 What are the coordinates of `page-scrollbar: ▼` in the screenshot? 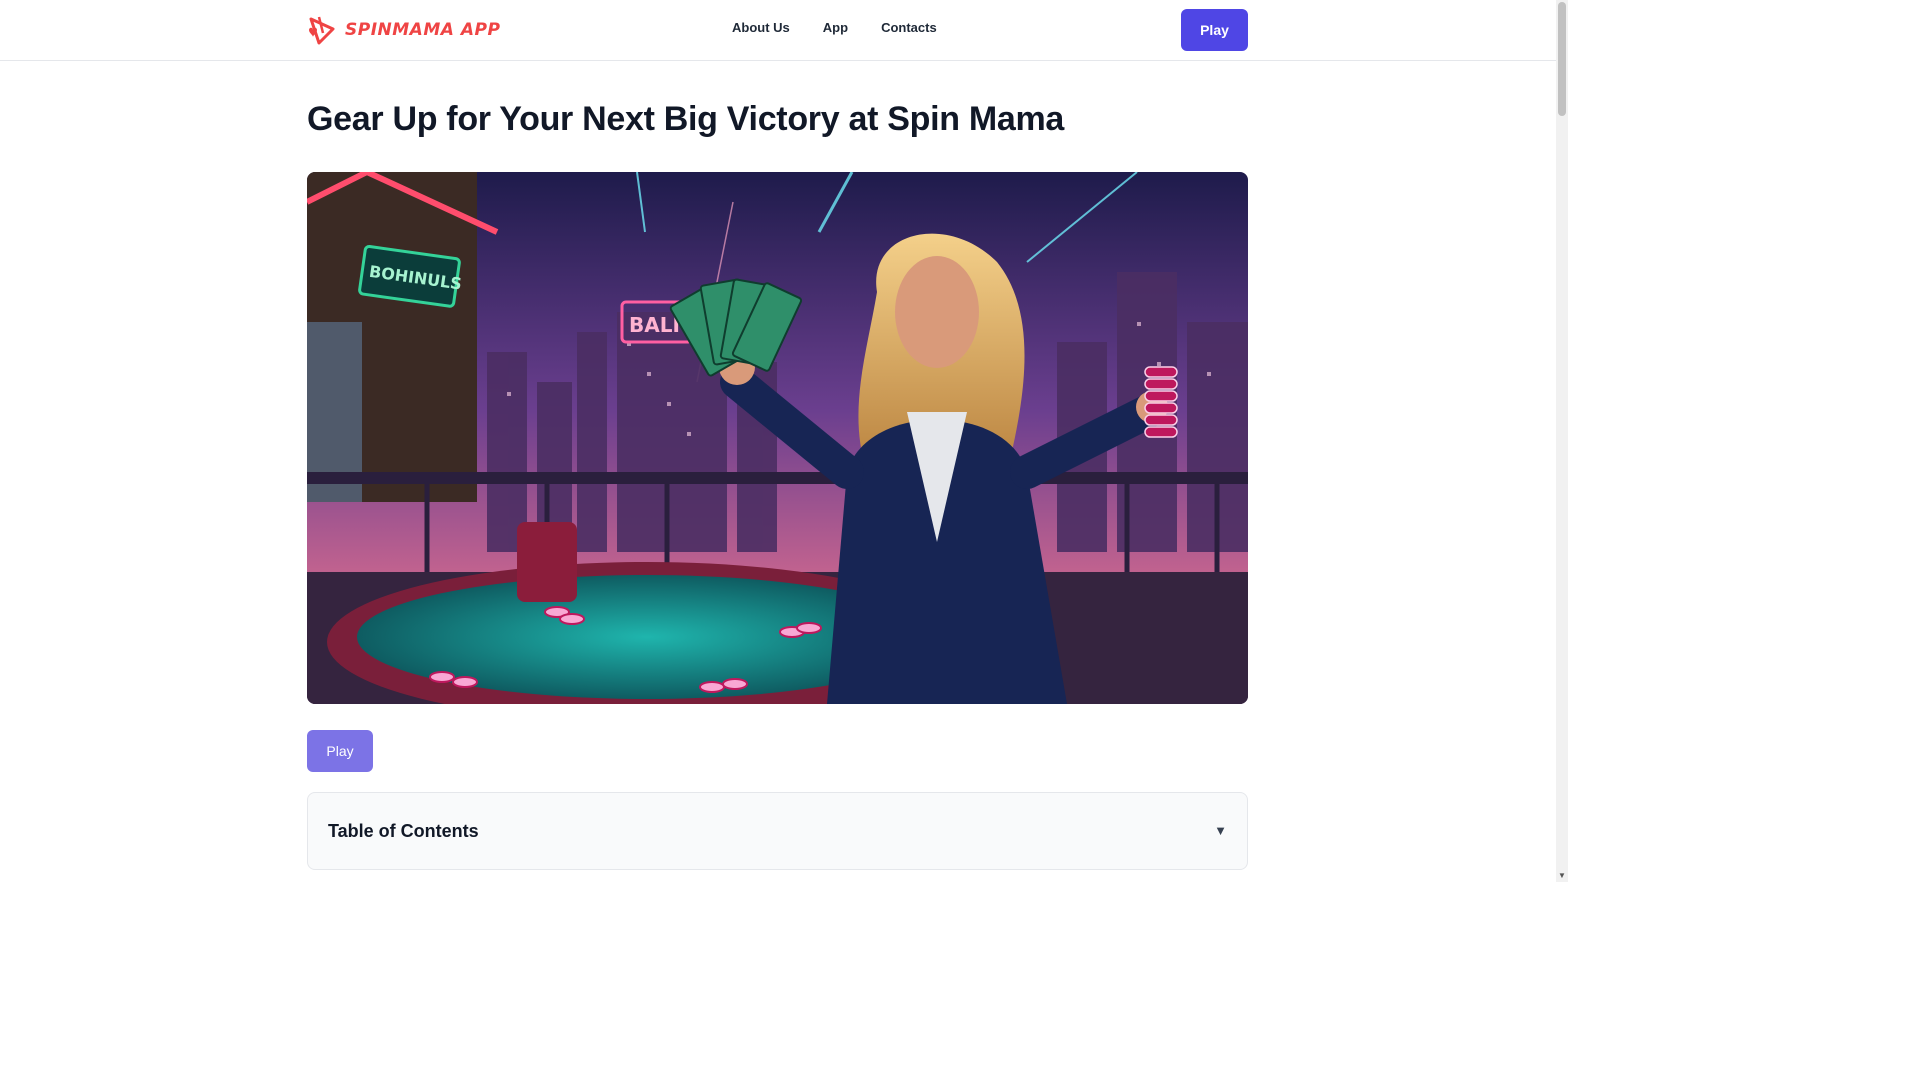 It's located at (1562, 441).